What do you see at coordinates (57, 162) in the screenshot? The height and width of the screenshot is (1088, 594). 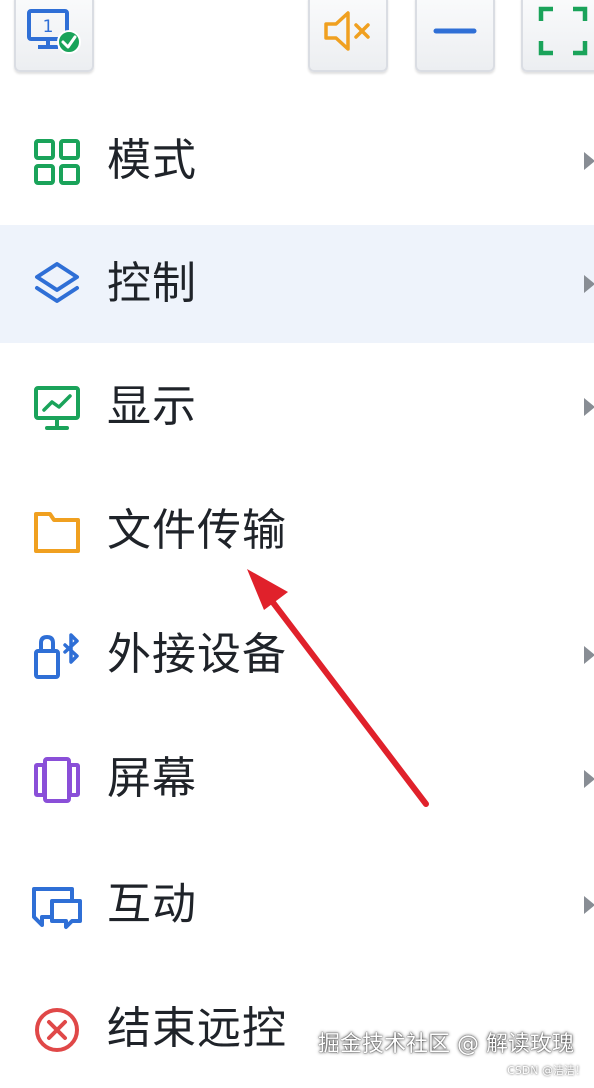 I see `grid-icon` at bounding box center [57, 162].